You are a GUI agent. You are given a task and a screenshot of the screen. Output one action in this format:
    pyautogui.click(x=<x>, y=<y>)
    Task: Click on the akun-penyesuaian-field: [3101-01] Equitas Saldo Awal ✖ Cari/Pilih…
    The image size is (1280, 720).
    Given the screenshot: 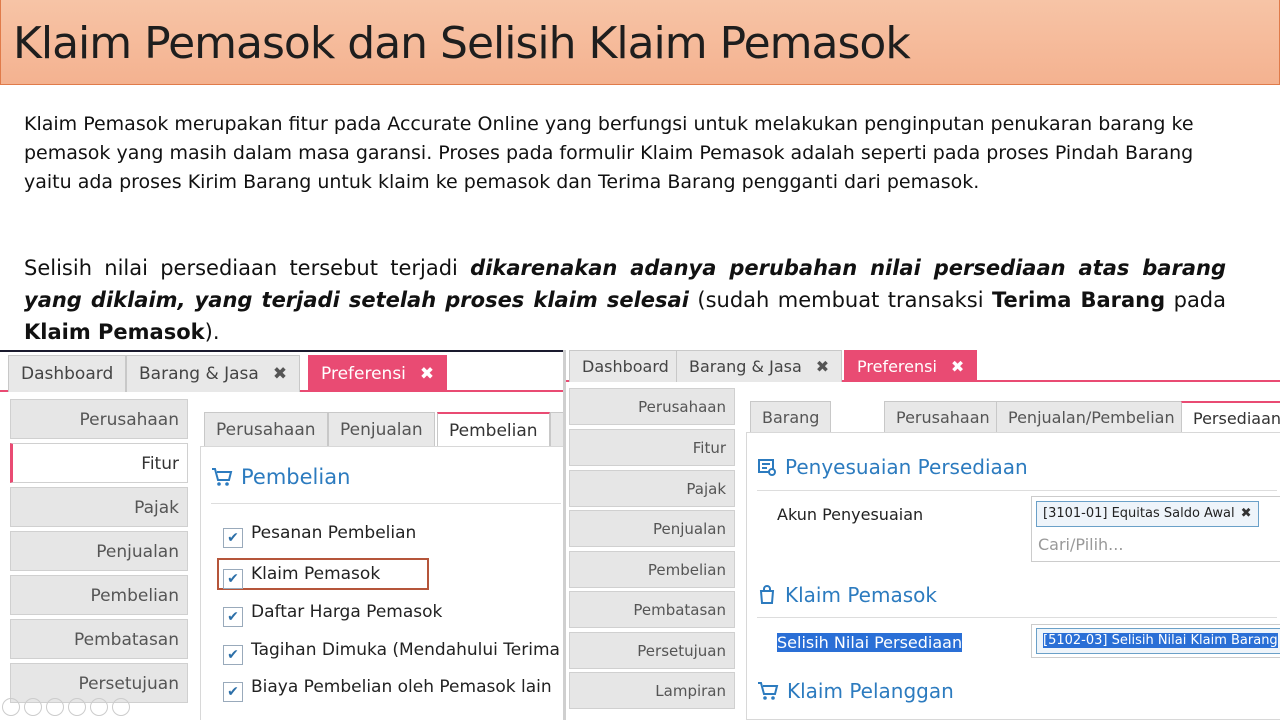 What is the action you would take?
    pyautogui.click(x=1155, y=529)
    